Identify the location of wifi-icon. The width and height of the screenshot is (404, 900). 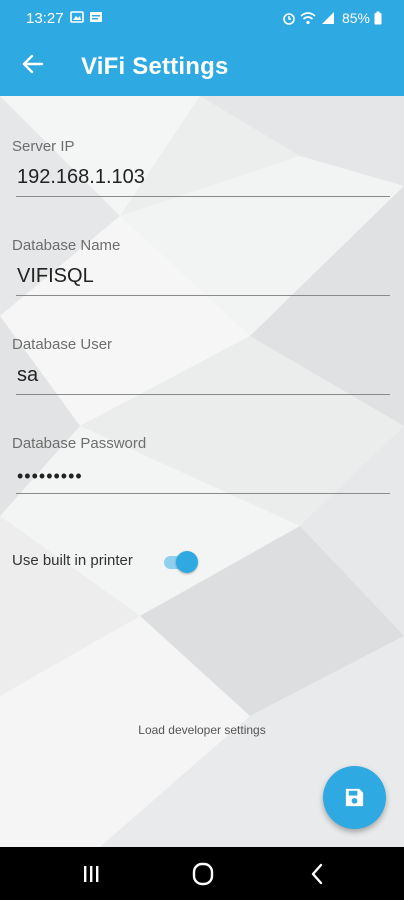
(308, 18).